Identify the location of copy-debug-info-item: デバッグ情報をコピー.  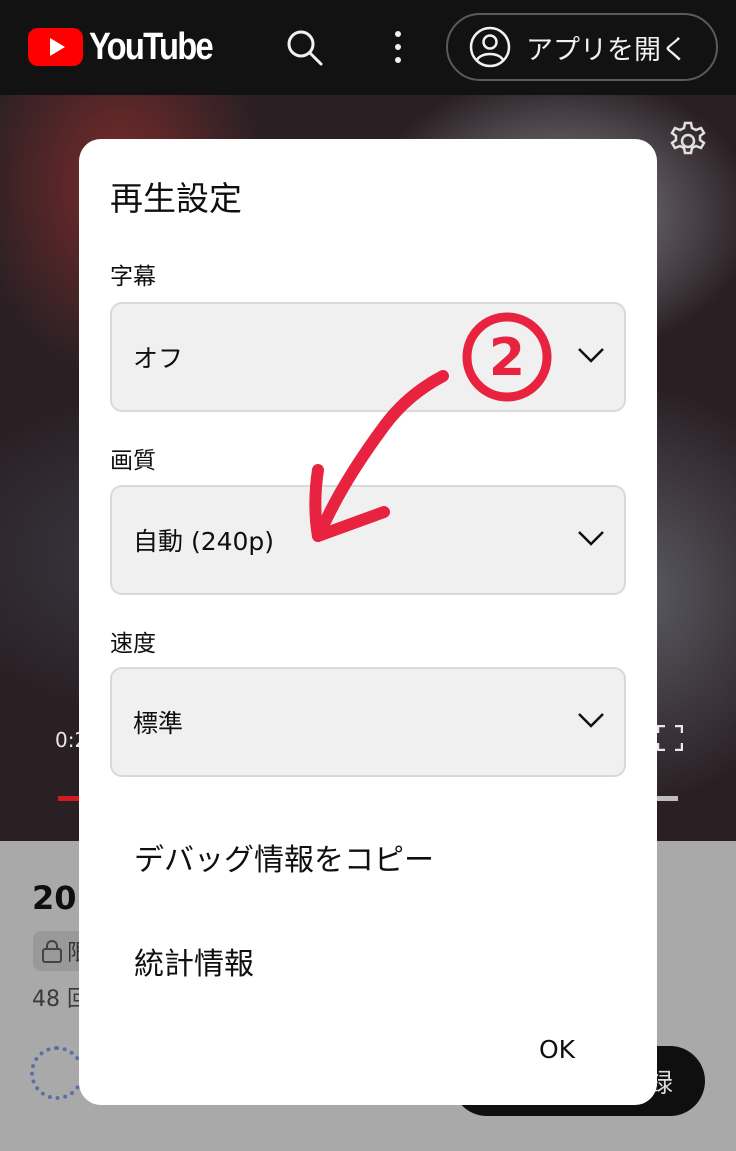
(284, 857).